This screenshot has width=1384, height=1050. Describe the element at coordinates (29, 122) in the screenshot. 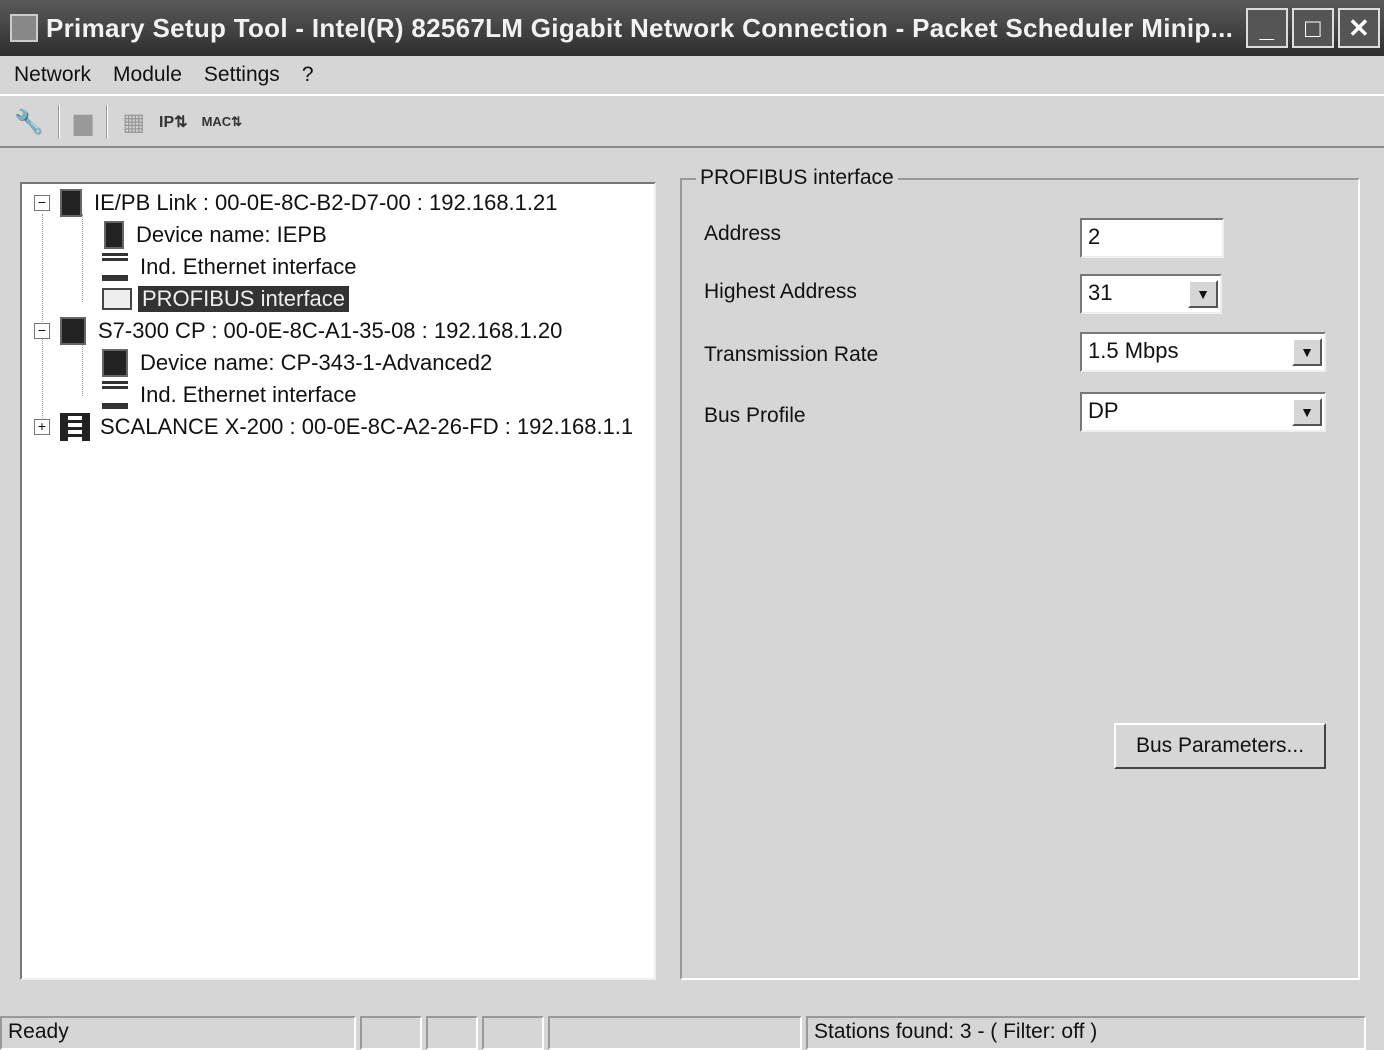

I see `properties-wrench-icon: 🔧` at that location.